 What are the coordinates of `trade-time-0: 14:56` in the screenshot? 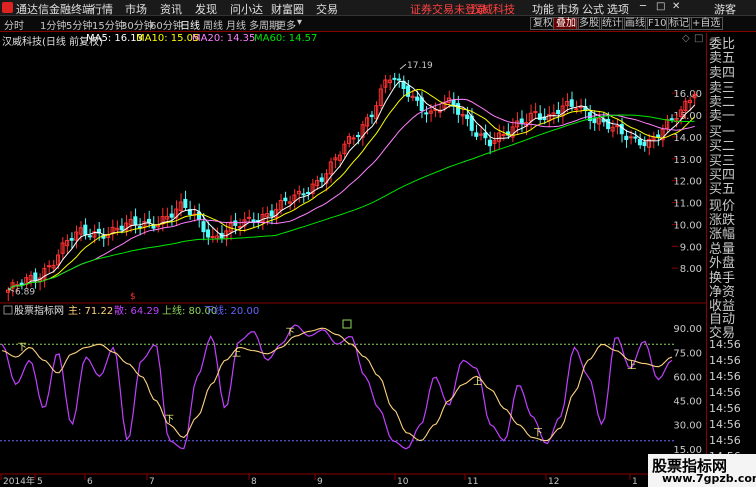 It's located at (725, 344).